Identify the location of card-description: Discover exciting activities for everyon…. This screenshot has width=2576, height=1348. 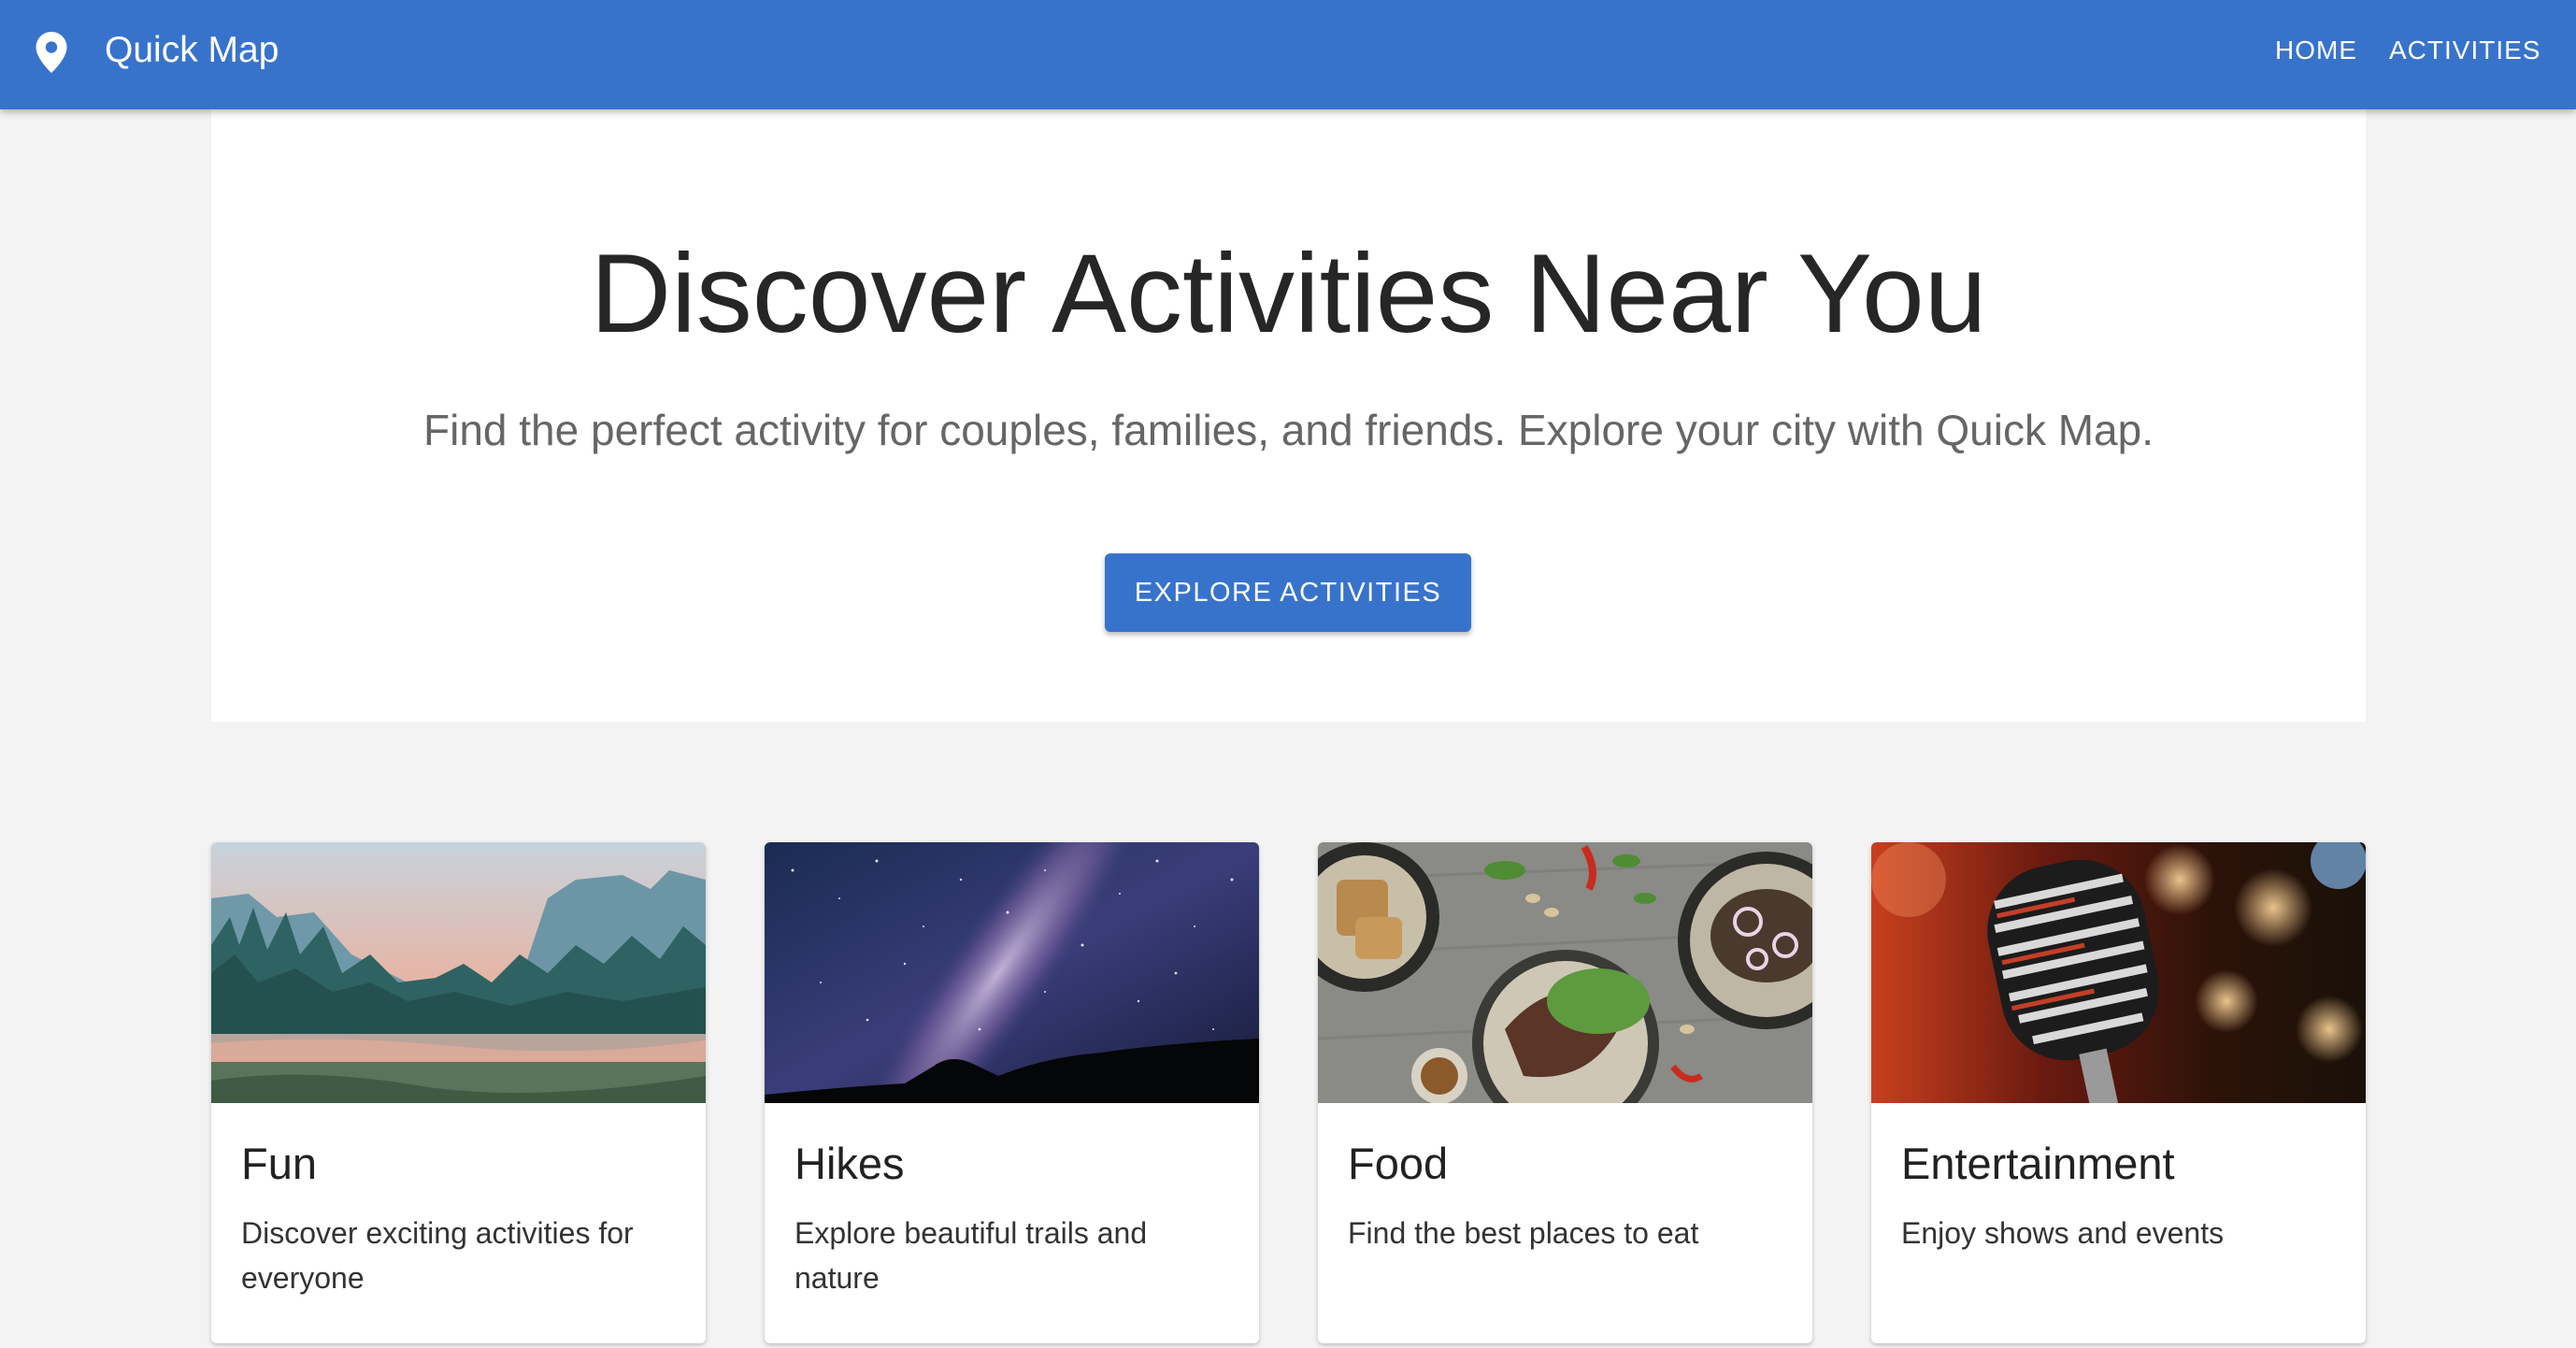
(437, 1255).